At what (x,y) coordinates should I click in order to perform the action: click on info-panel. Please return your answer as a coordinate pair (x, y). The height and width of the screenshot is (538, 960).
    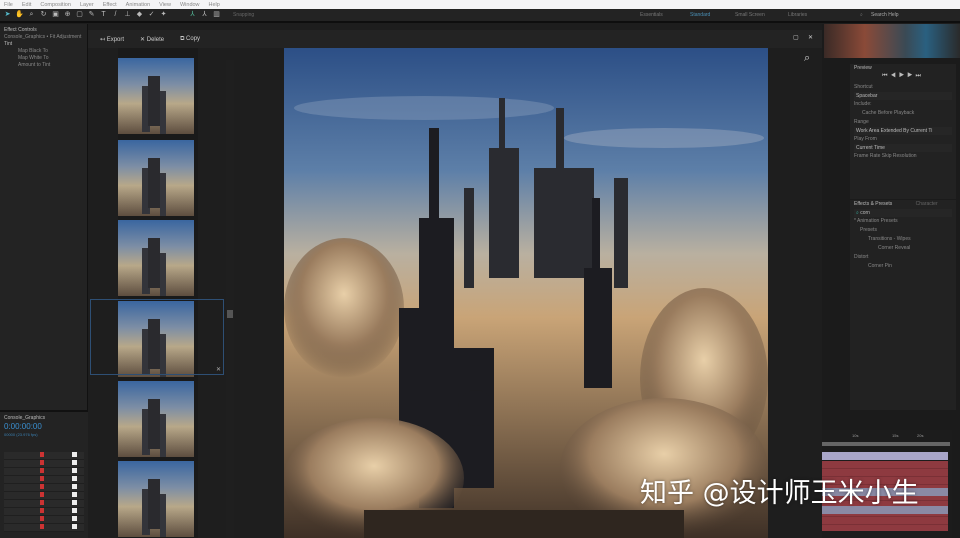
    Looking at the image, I should click on (892, 41).